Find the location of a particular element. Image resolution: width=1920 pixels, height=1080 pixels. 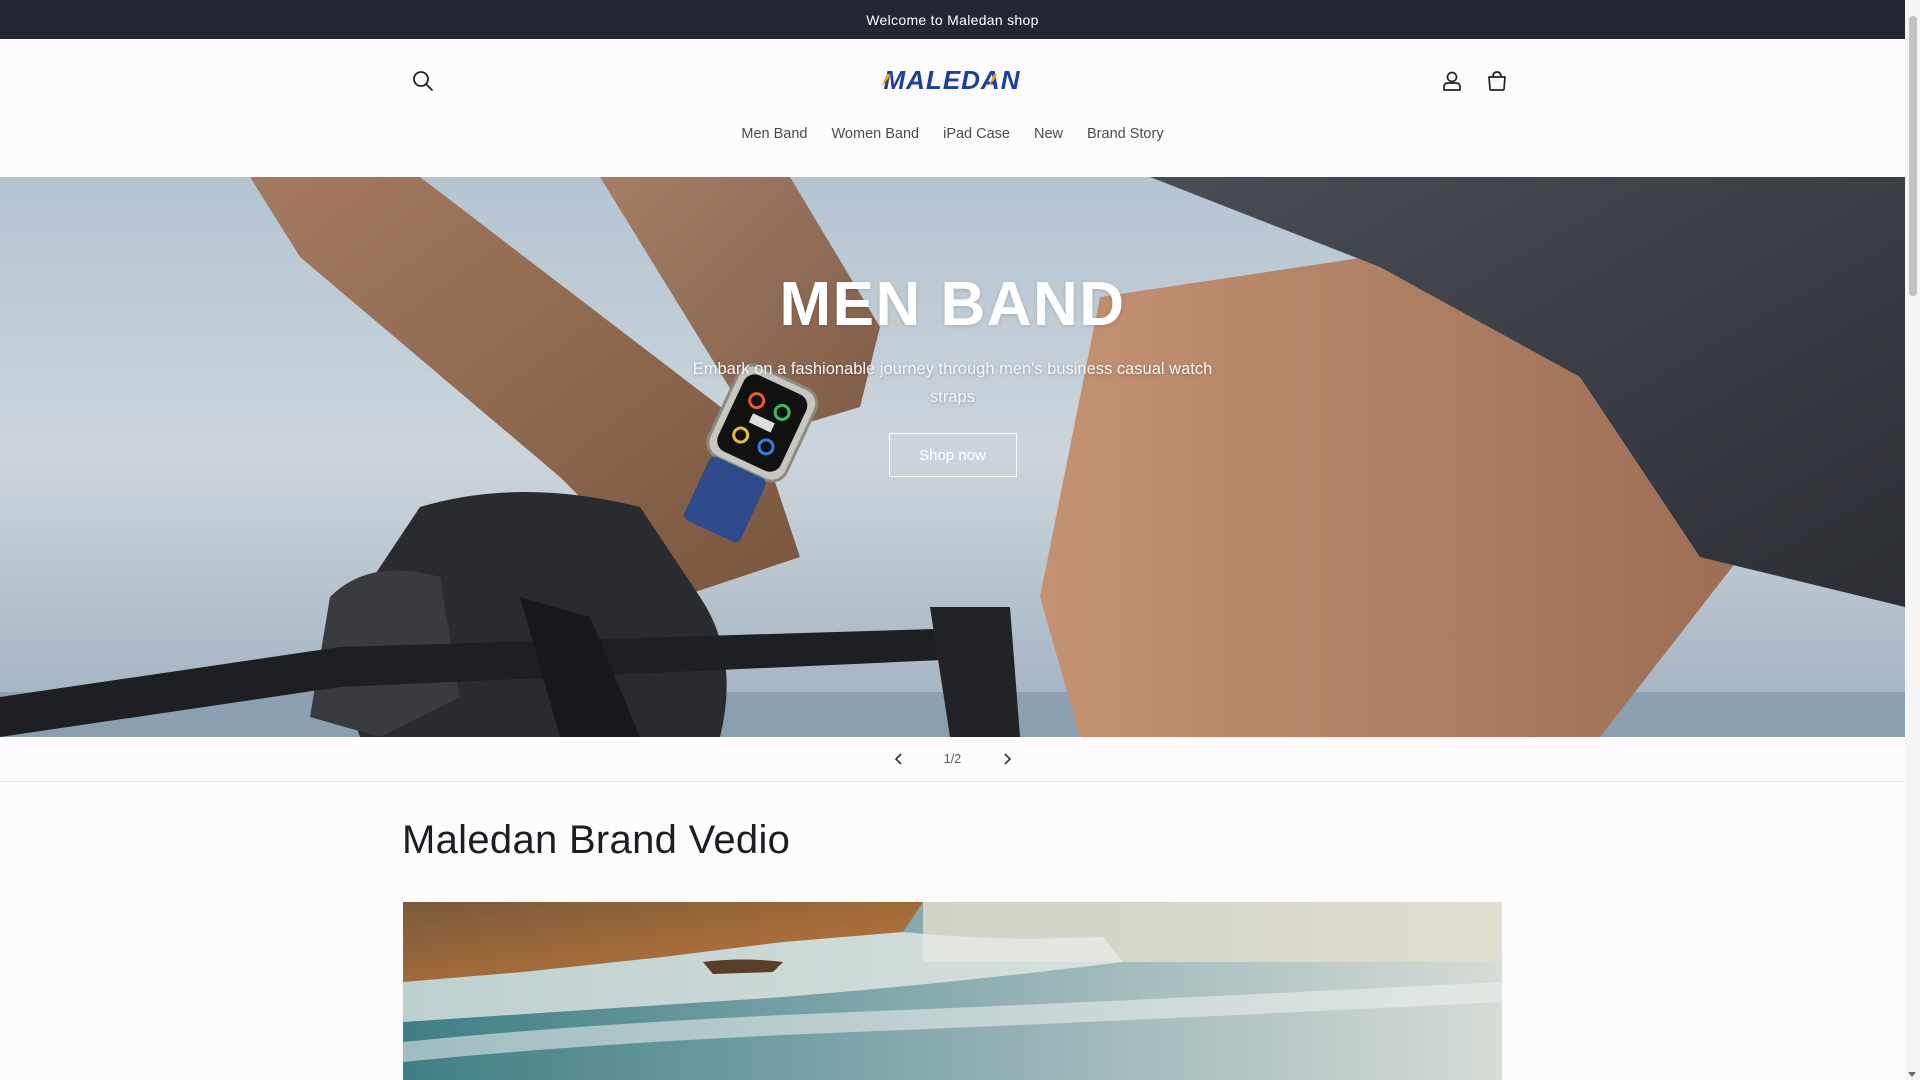

next-slide-button is located at coordinates (1007, 759).